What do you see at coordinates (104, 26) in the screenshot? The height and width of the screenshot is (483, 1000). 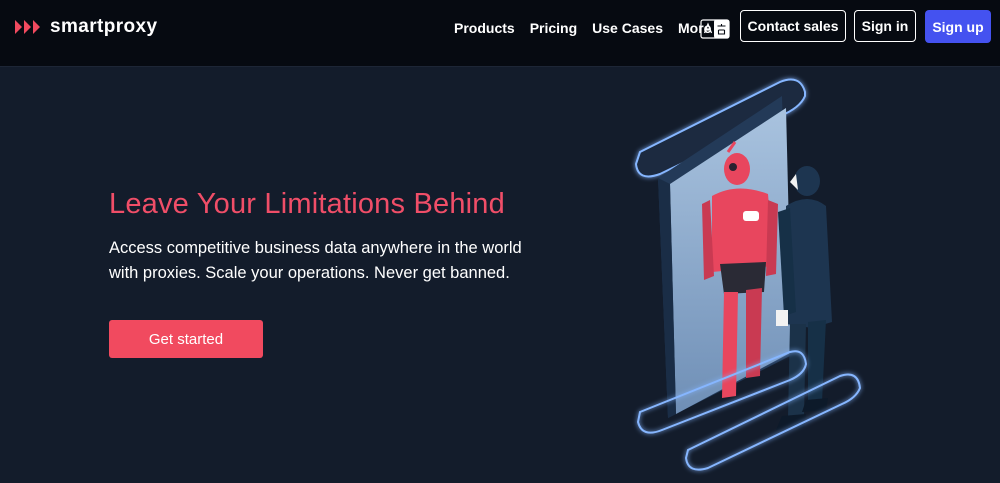 I see `logo-text: smartproxy` at bounding box center [104, 26].